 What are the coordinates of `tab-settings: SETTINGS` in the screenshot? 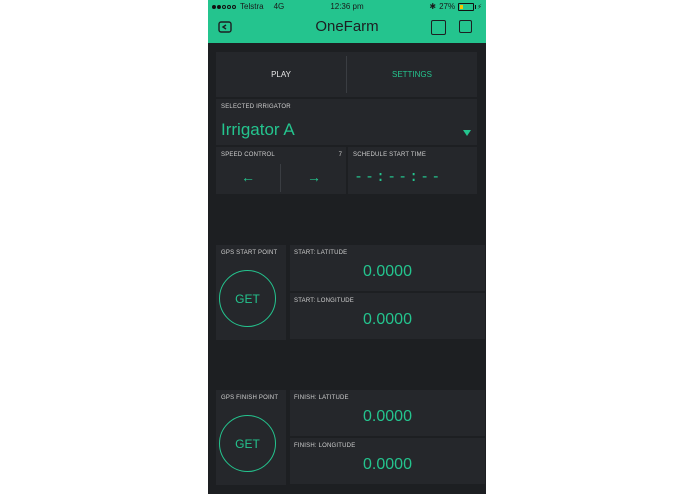 It's located at (412, 74).